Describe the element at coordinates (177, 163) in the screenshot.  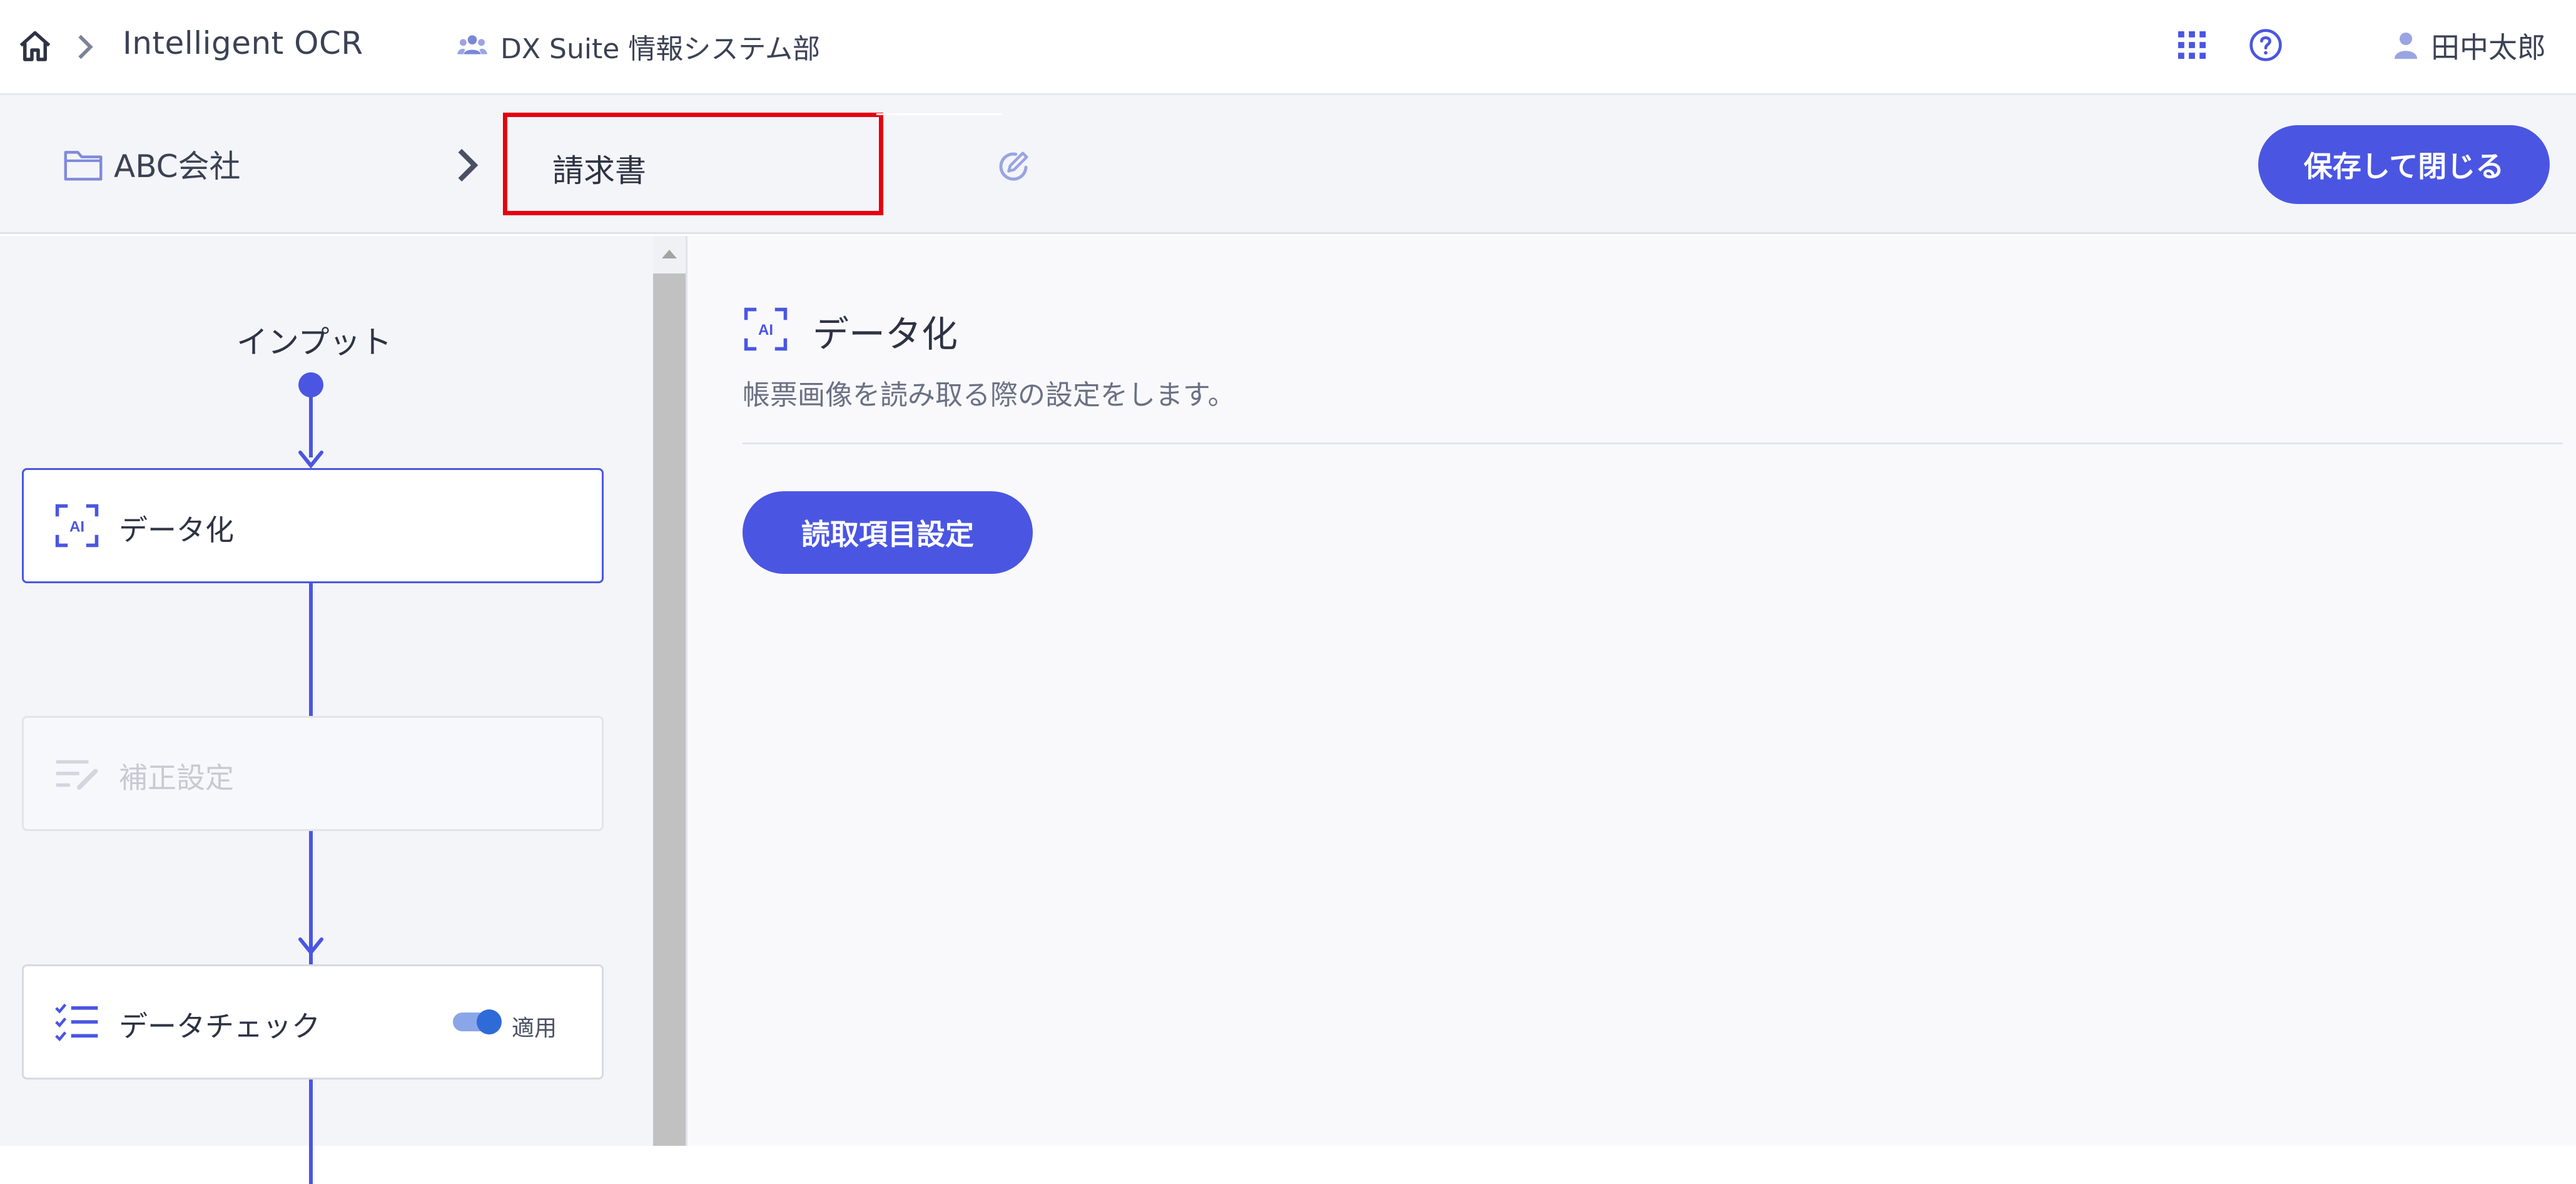
I see `folder-breadcrumb: ABC会社` at that location.